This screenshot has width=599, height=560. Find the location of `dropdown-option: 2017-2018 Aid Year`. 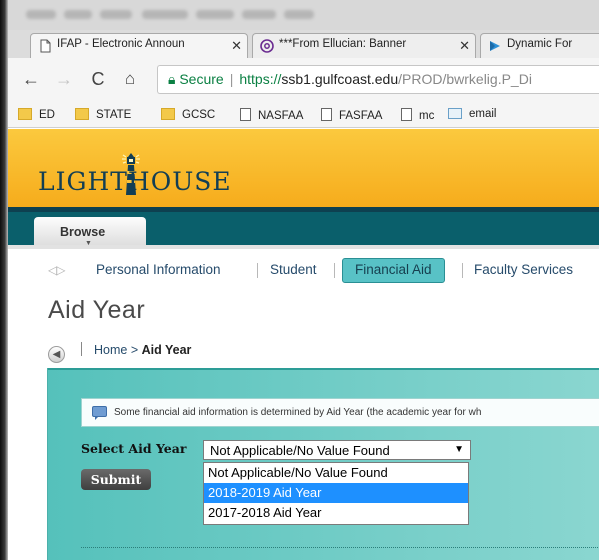

dropdown-option: 2017-2018 Aid Year is located at coordinates (336, 513).